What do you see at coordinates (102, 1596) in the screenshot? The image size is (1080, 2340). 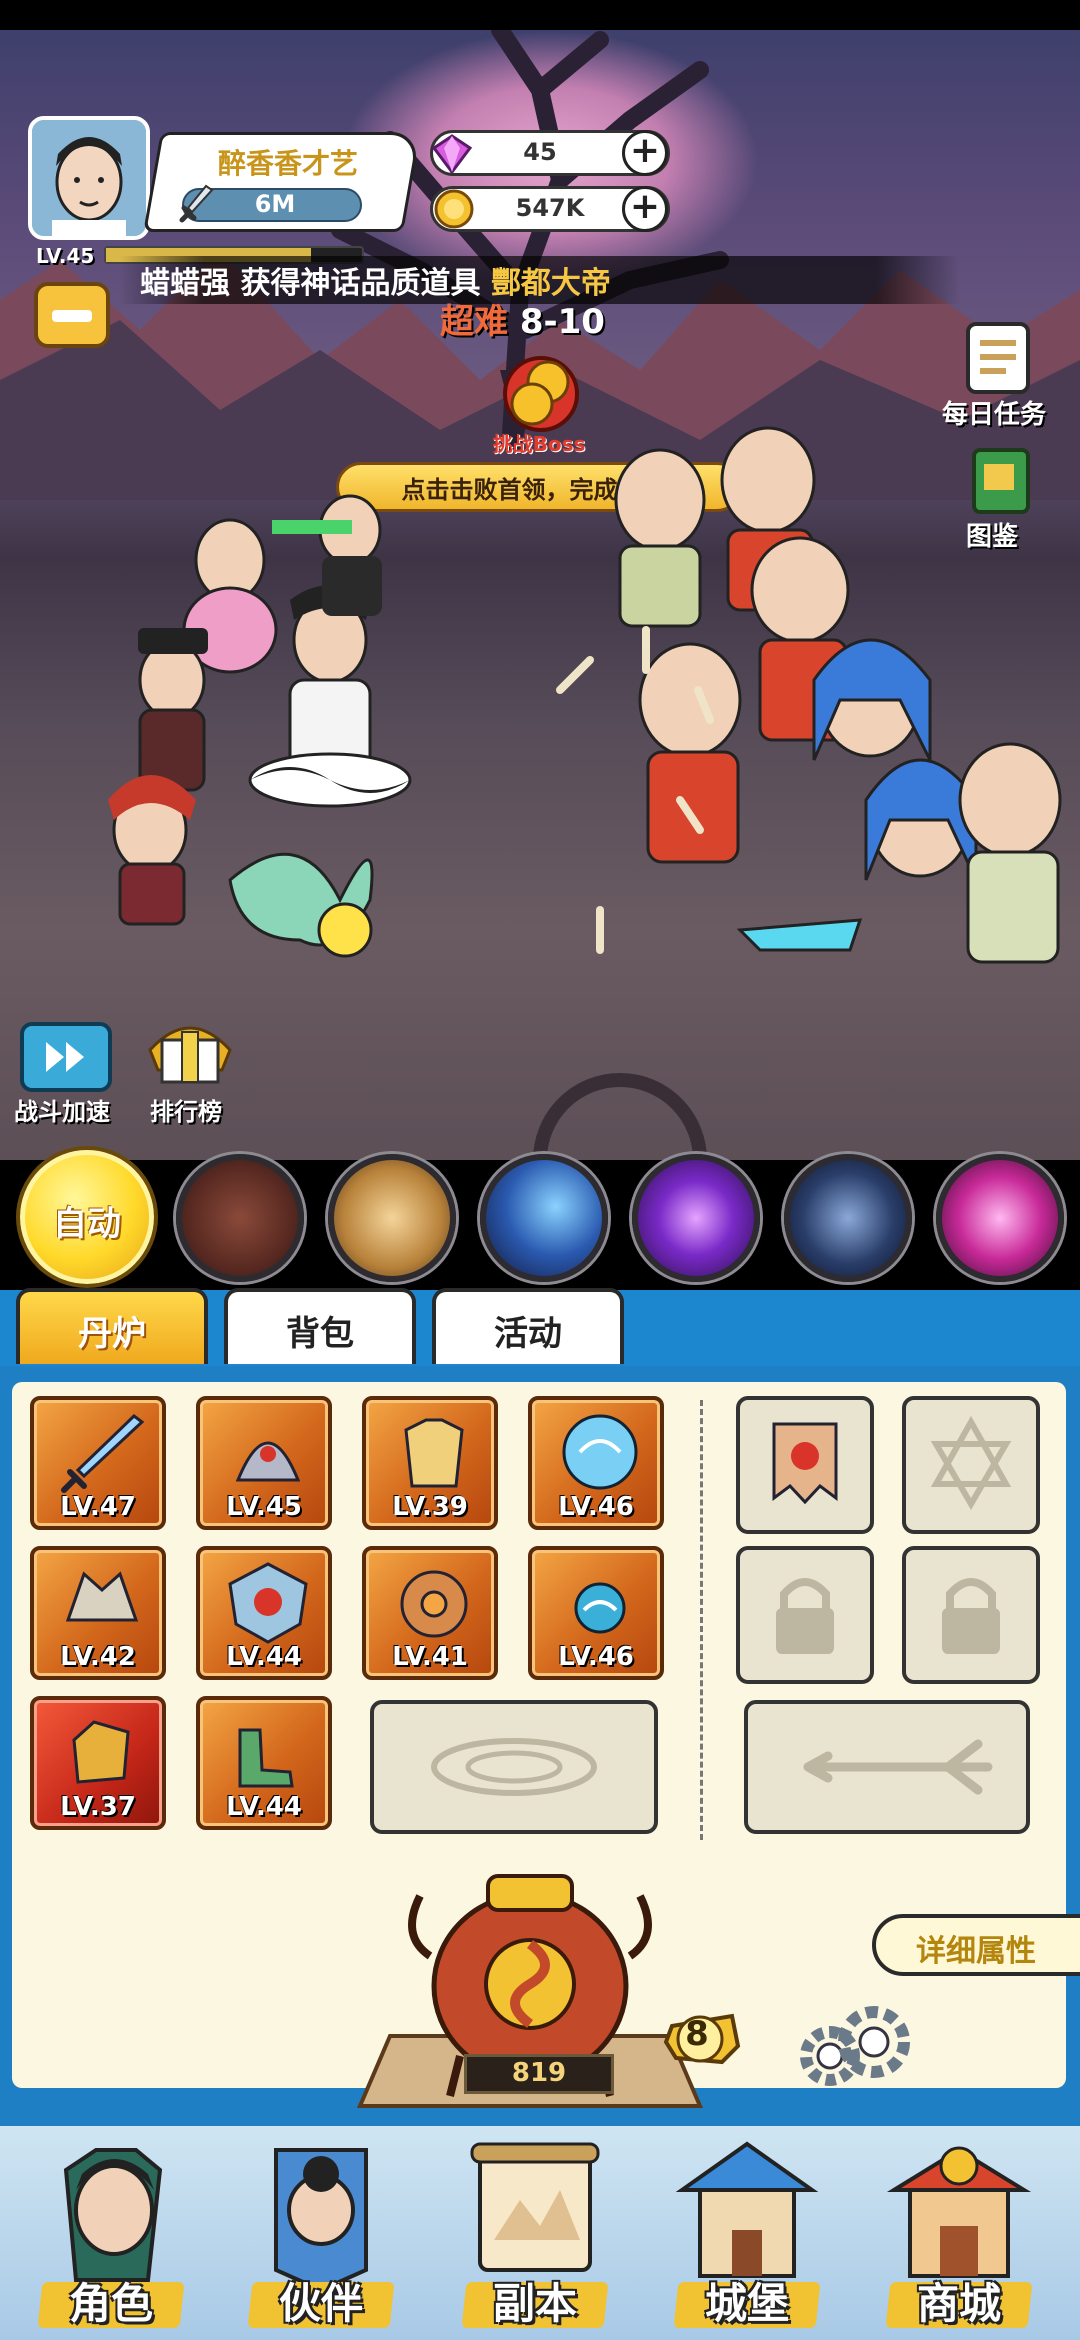 I see `shoulder-guard-icon` at bounding box center [102, 1596].